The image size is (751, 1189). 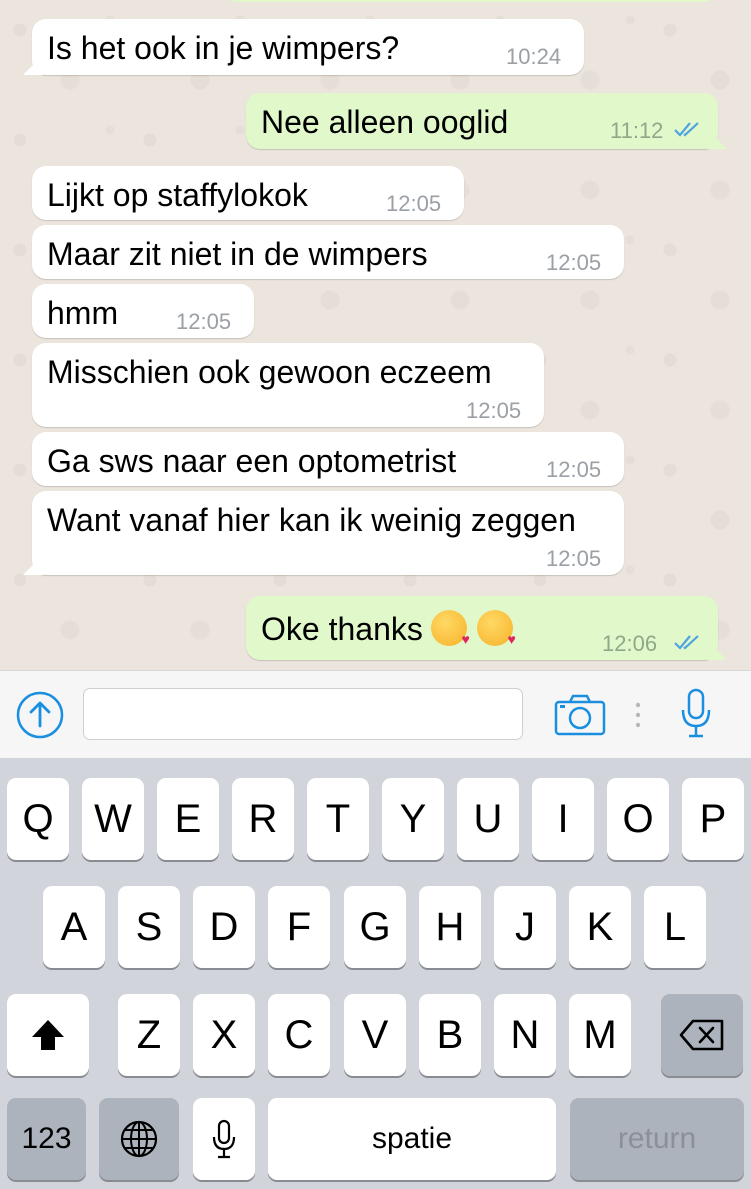 I want to click on message-text: Lijkt op staffylokok, so click(x=177, y=195).